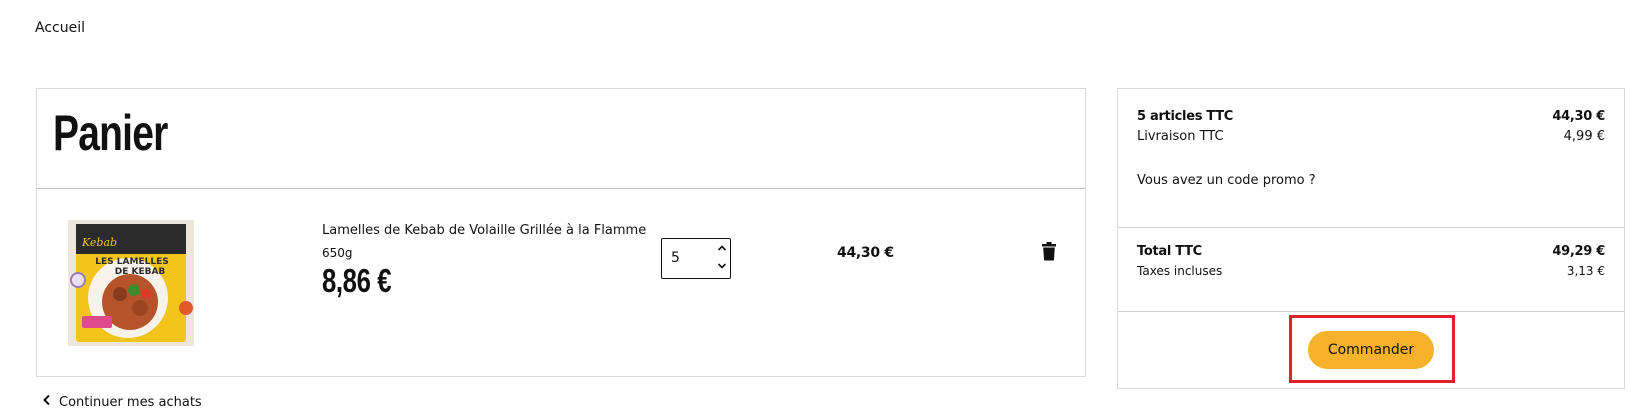  Describe the element at coordinates (1169, 251) in the screenshot. I see `total-label: Total TTC` at that location.